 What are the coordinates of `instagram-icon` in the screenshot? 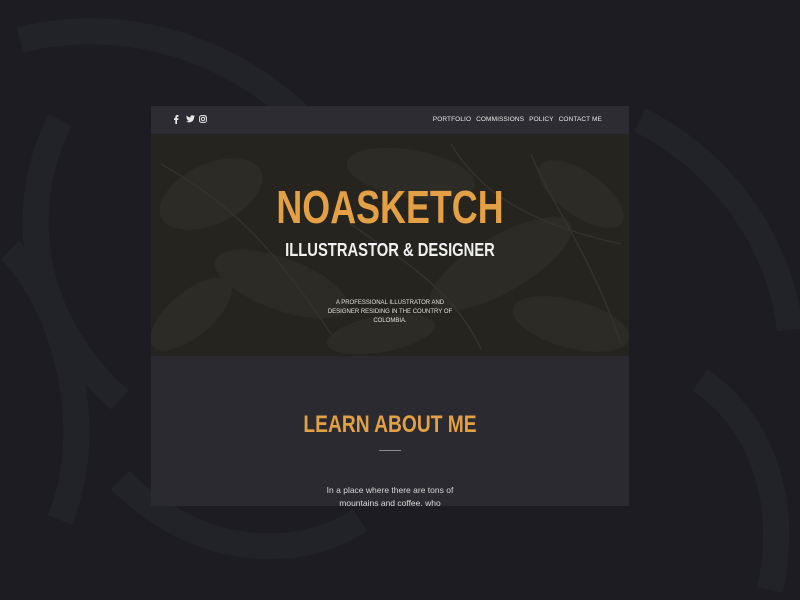 It's located at (203, 119).